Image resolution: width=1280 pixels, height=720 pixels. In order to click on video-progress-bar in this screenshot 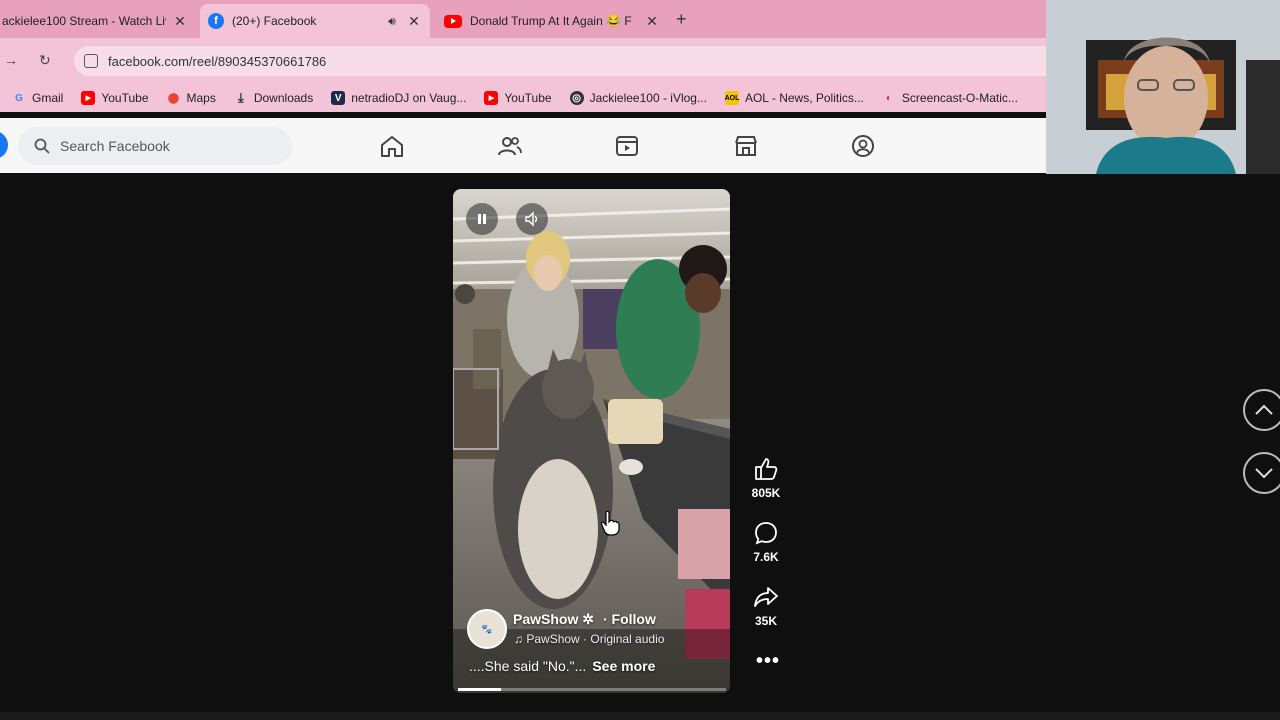, I will do `click(592, 689)`.